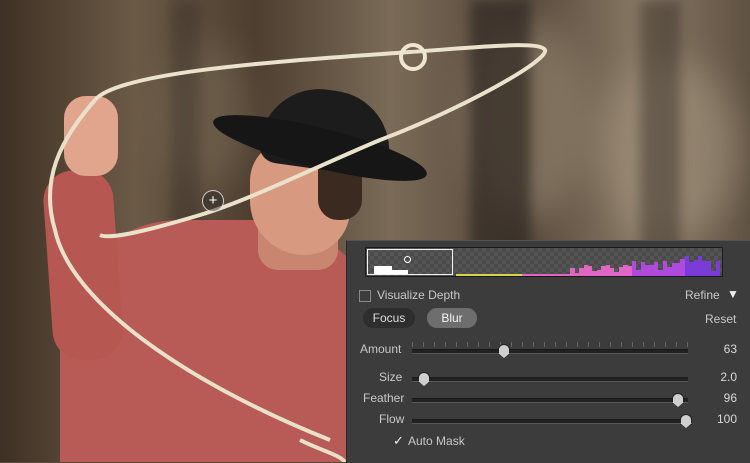 The height and width of the screenshot is (463, 750). Describe the element at coordinates (398, 441) in the screenshot. I see `auto-mask-checkmark-icon: ✓` at that location.